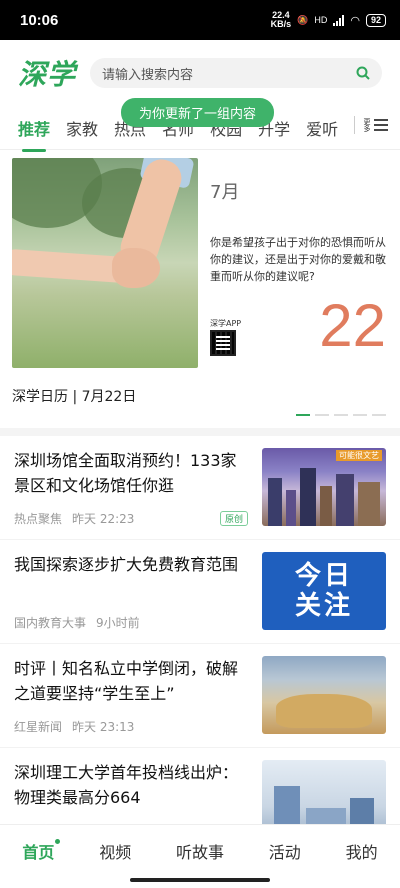  What do you see at coordinates (381, 125) in the screenshot?
I see `menu-icon` at bounding box center [381, 125].